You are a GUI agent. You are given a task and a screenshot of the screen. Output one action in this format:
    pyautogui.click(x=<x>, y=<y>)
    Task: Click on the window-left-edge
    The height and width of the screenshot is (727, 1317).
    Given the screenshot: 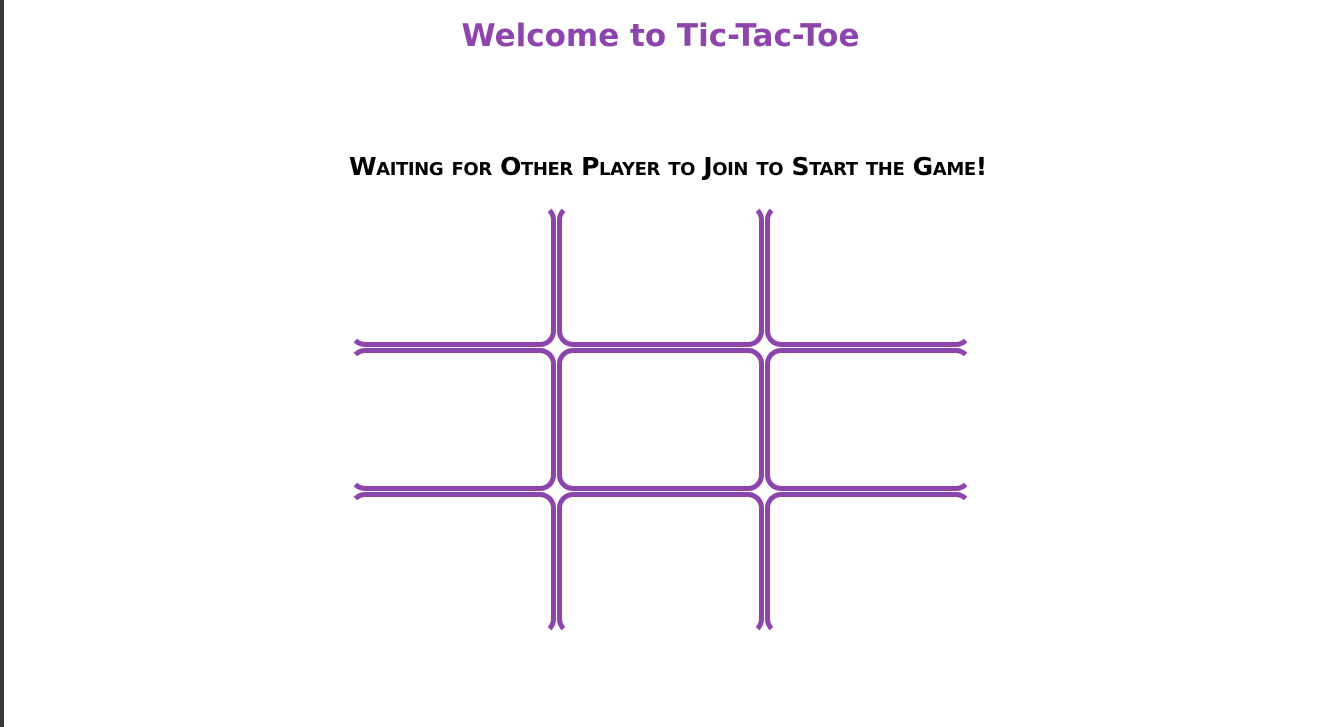 What is the action you would take?
    pyautogui.click(x=2, y=363)
    